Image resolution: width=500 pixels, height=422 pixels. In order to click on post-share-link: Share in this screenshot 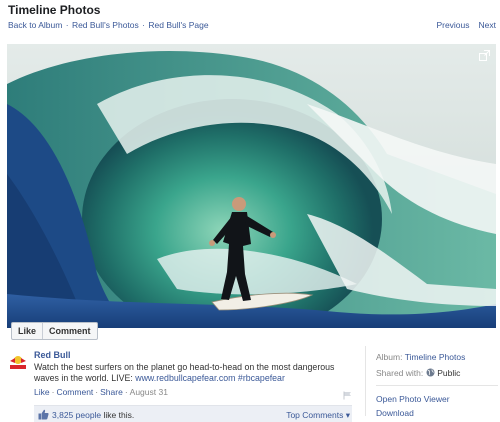, I will do `click(111, 392)`.